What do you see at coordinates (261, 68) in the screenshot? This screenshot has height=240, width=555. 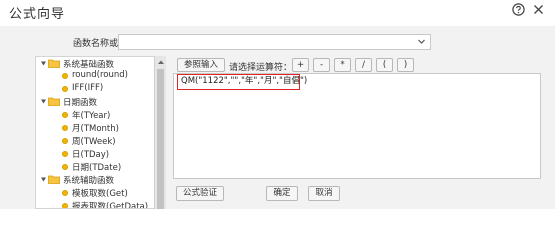 I see `operator-label: 请选择运算符：` at bounding box center [261, 68].